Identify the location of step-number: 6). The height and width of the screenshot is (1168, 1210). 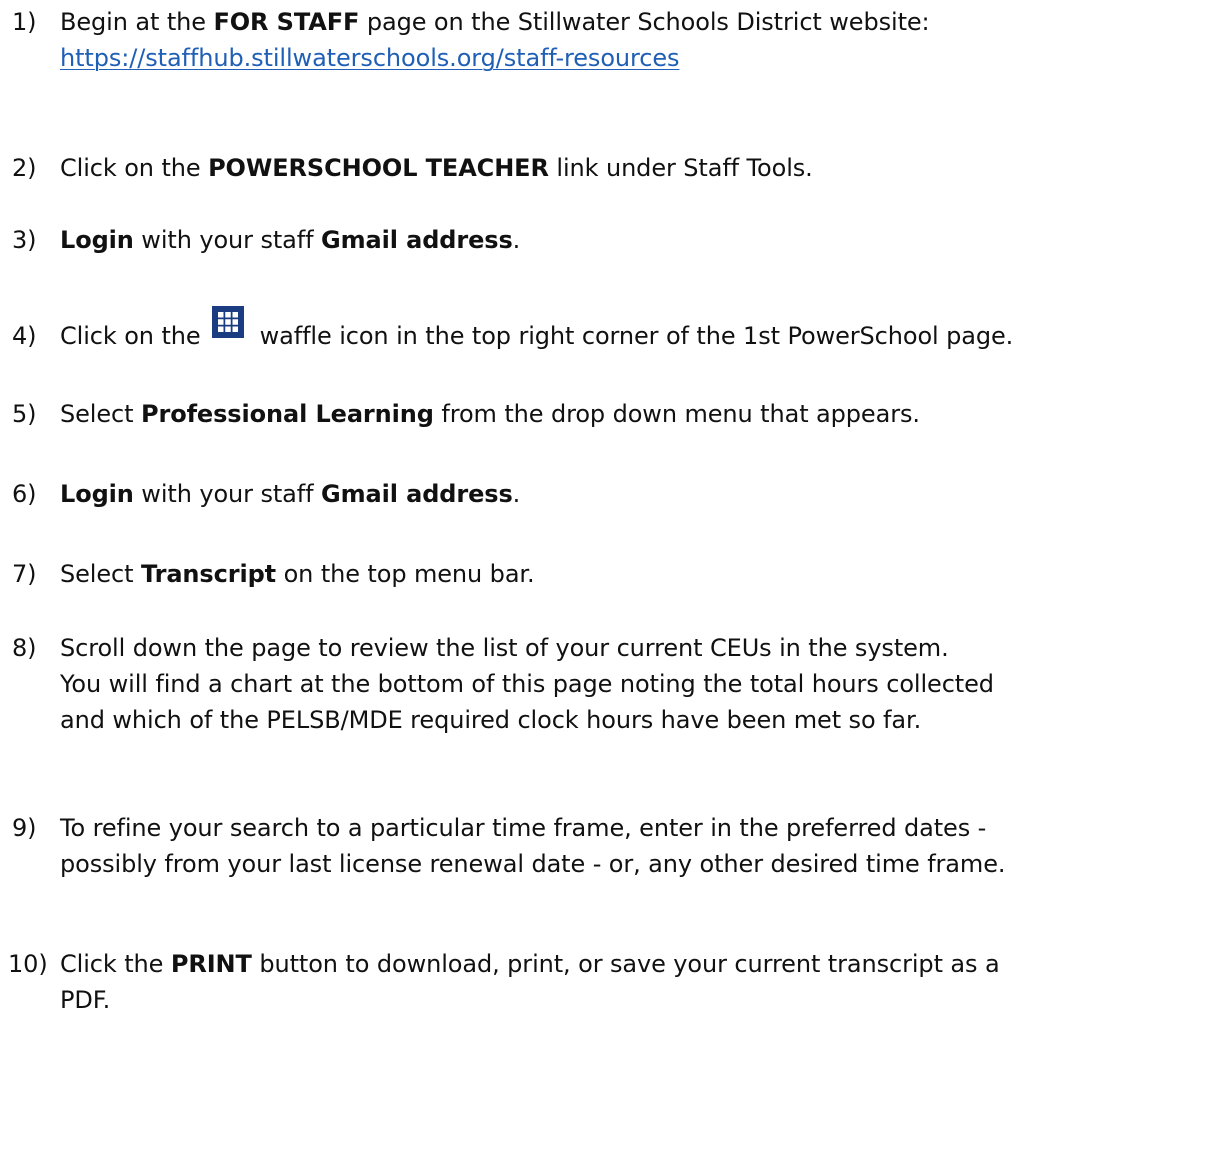
(24, 494).